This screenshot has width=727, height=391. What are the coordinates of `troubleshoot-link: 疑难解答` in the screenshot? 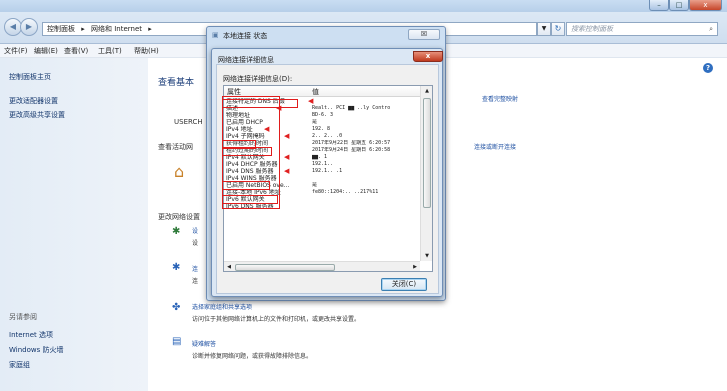 It's located at (204, 343).